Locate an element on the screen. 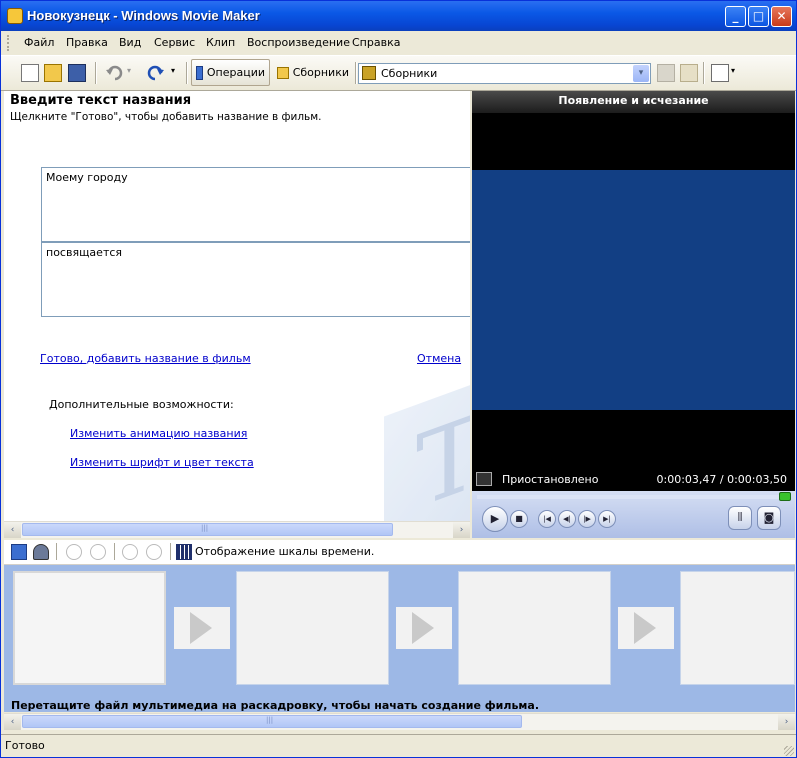 The width and height of the screenshot is (797, 758). stop-button: ■ is located at coordinates (519, 519).